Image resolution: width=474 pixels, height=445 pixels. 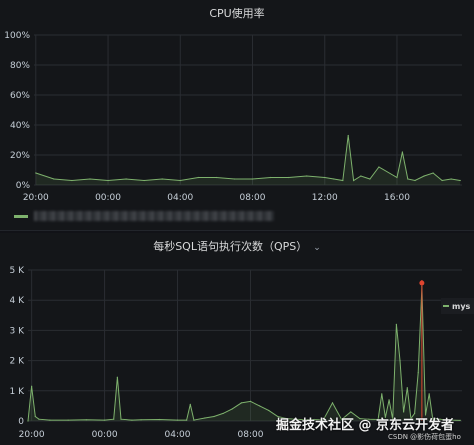 I want to click on x-tick-label: 00:00, so click(x=105, y=435).